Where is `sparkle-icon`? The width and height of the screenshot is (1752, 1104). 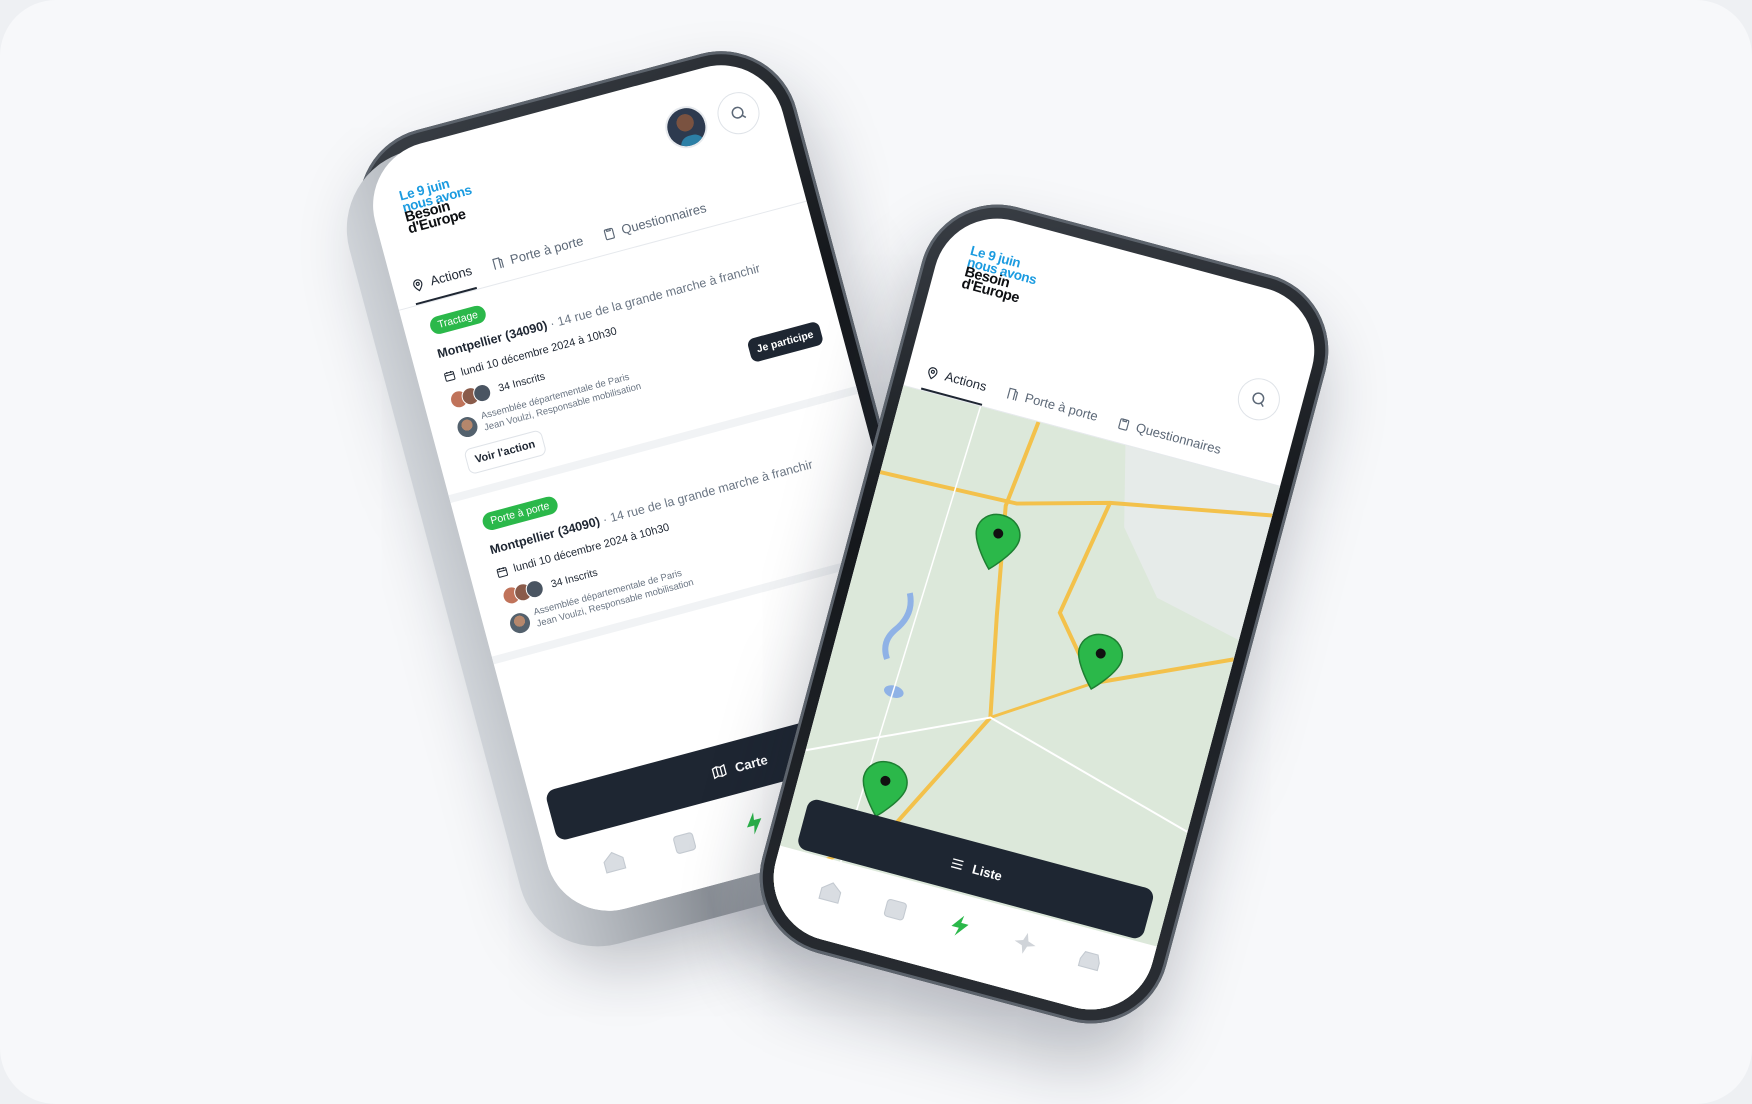 sparkle-icon is located at coordinates (1025, 943).